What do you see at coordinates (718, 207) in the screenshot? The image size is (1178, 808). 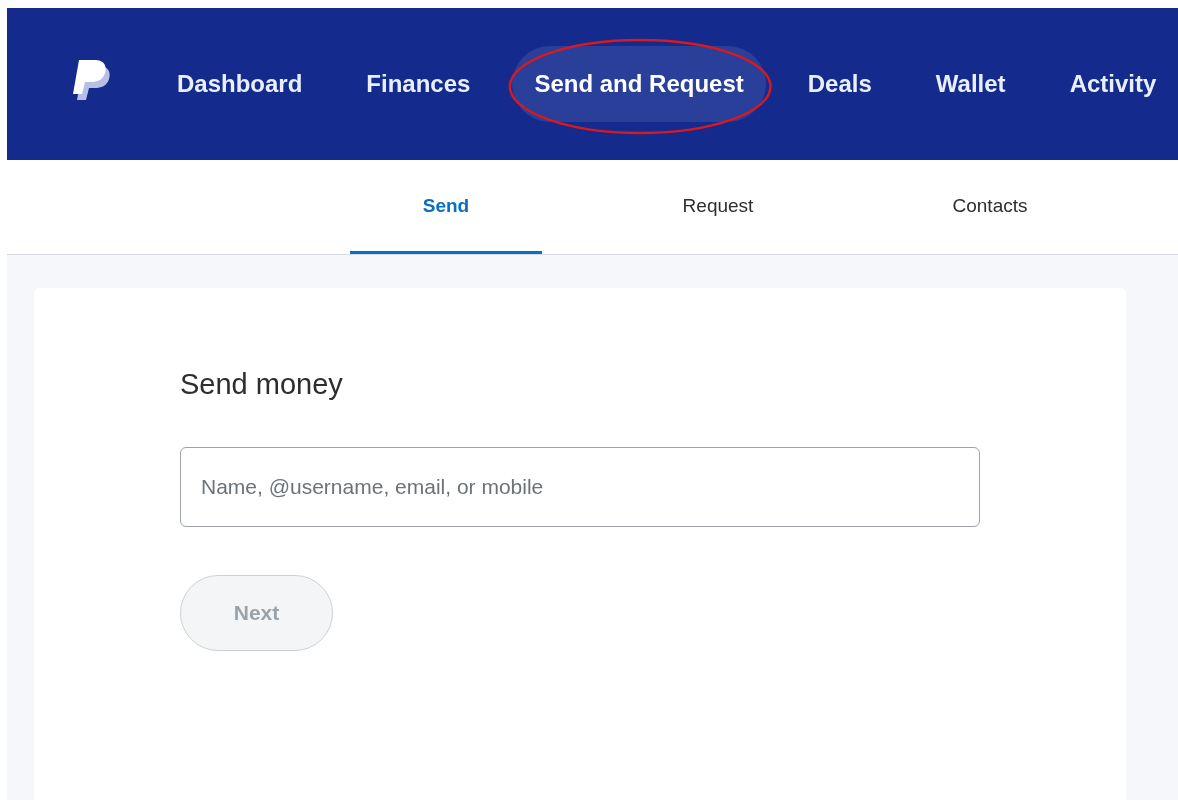 I see `sub-tab: Request` at bounding box center [718, 207].